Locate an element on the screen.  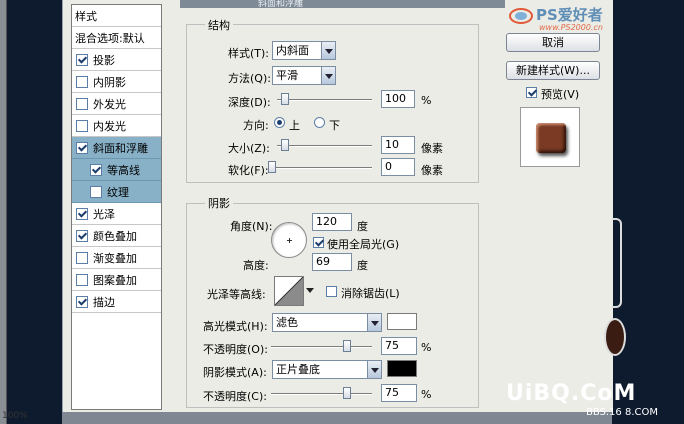
style-preview-thumbnail is located at coordinates (550, 137).